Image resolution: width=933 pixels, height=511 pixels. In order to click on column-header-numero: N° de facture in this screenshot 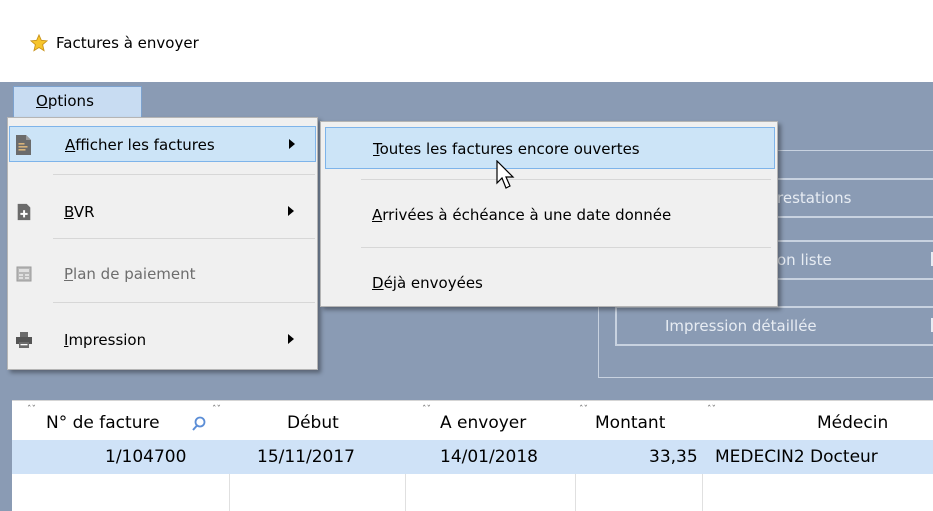, I will do `click(103, 423)`.